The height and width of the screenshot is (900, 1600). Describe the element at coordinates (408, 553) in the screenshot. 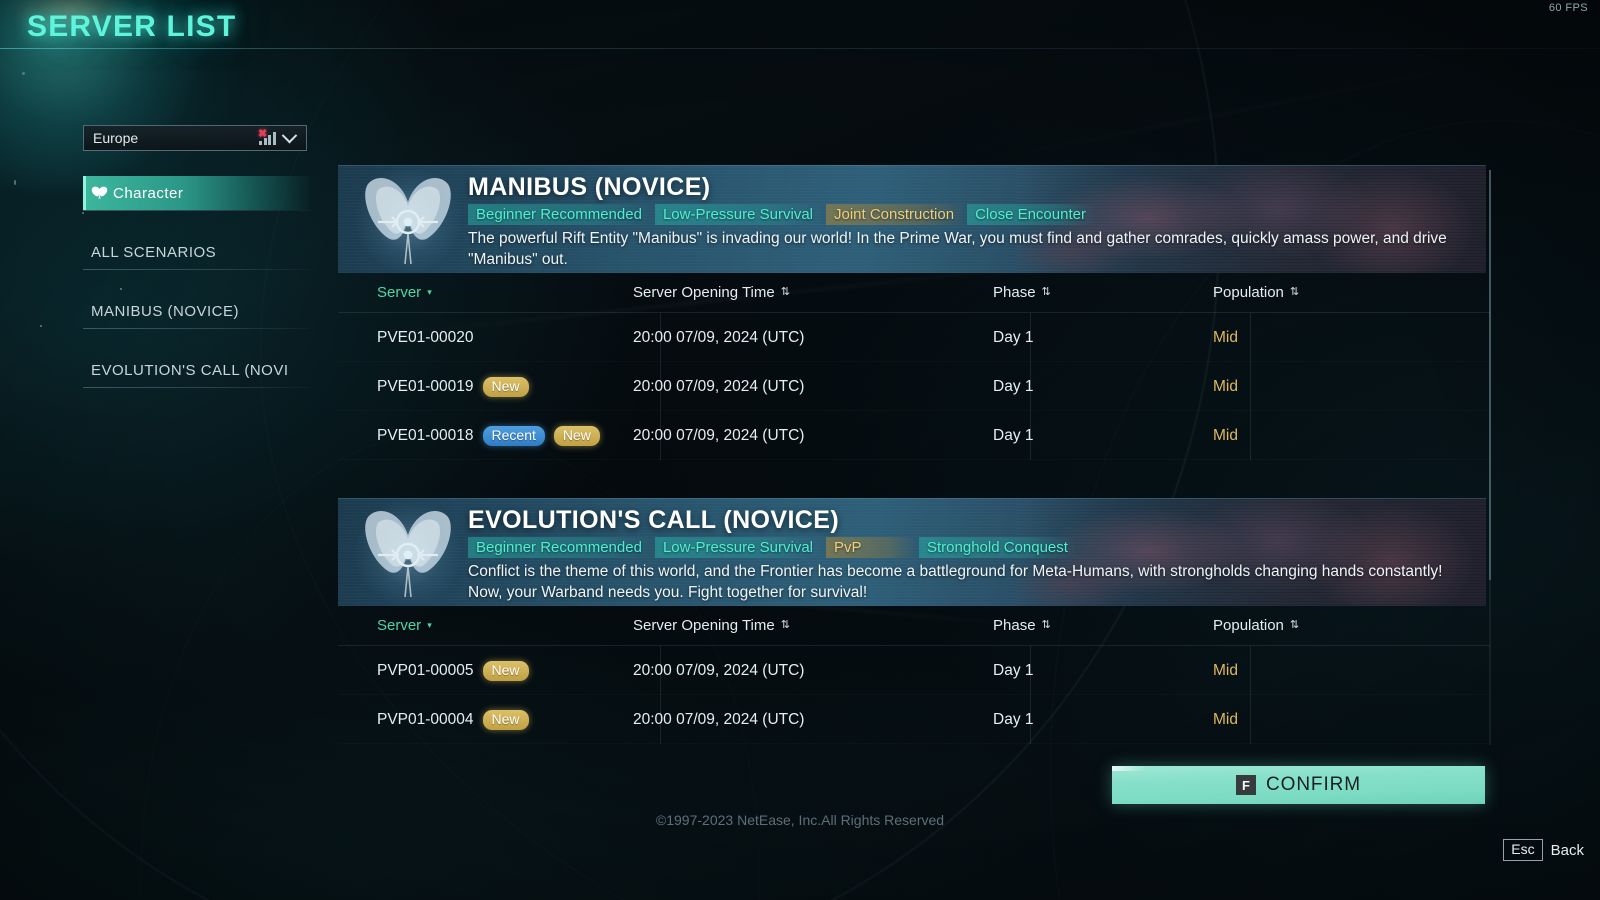

I see `moth-emblem-icon` at that location.